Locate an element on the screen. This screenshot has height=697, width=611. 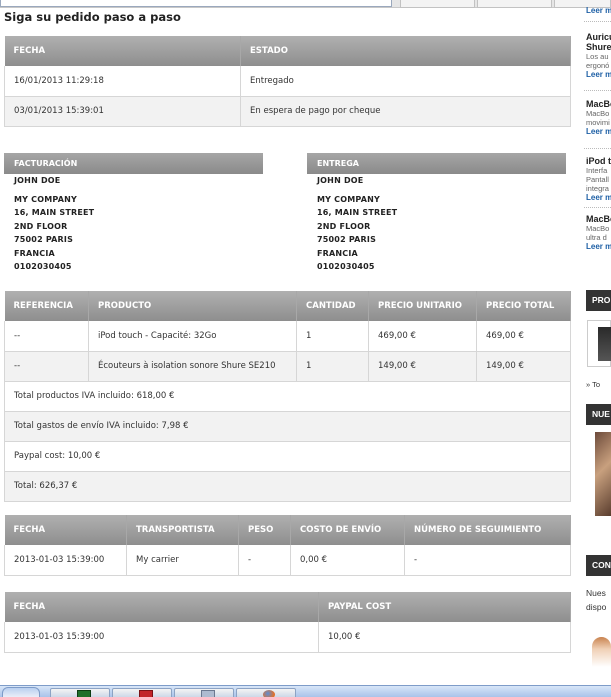
totals-row: Paypal cost: 10,00 € is located at coordinates (287, 456).